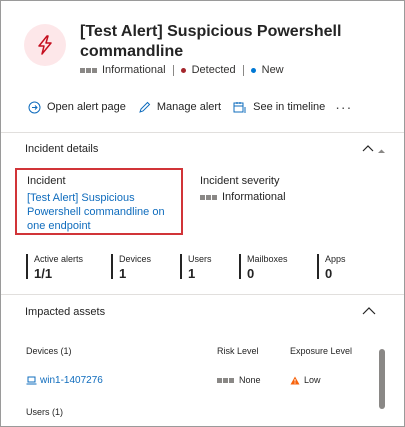 This screenshot has width=405, height=427. Describe the element at coordinates (45, 412) in the screenshot. I see `users-section-label: Users (1)` at that location.